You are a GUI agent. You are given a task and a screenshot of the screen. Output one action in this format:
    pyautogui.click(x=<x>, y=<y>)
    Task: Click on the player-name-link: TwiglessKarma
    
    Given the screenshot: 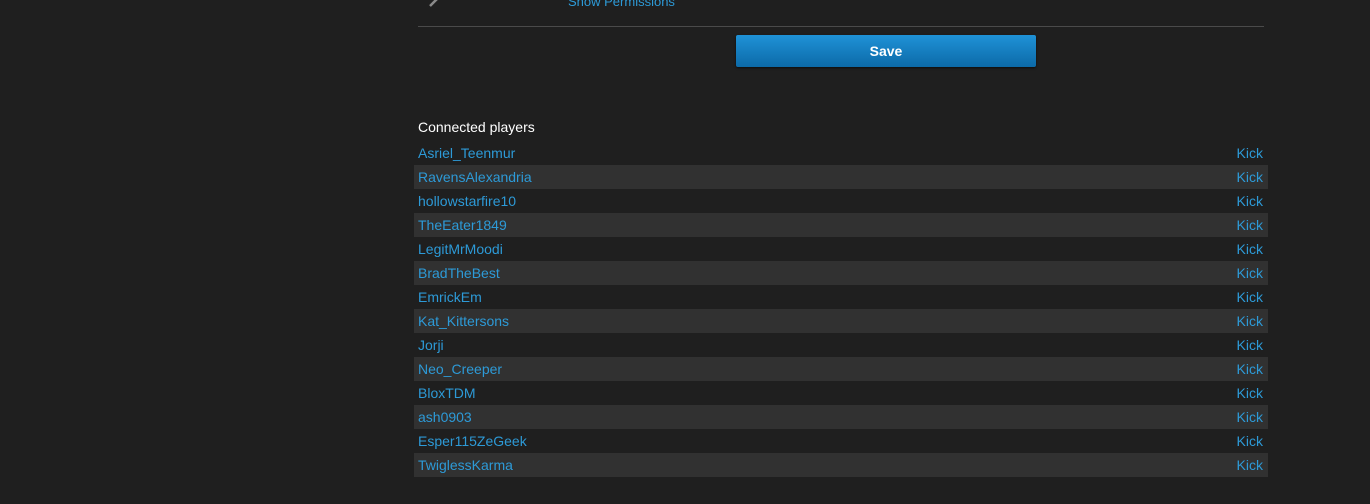 What is the action you would take?
    pyautogui.click(x=465, y=465)
    